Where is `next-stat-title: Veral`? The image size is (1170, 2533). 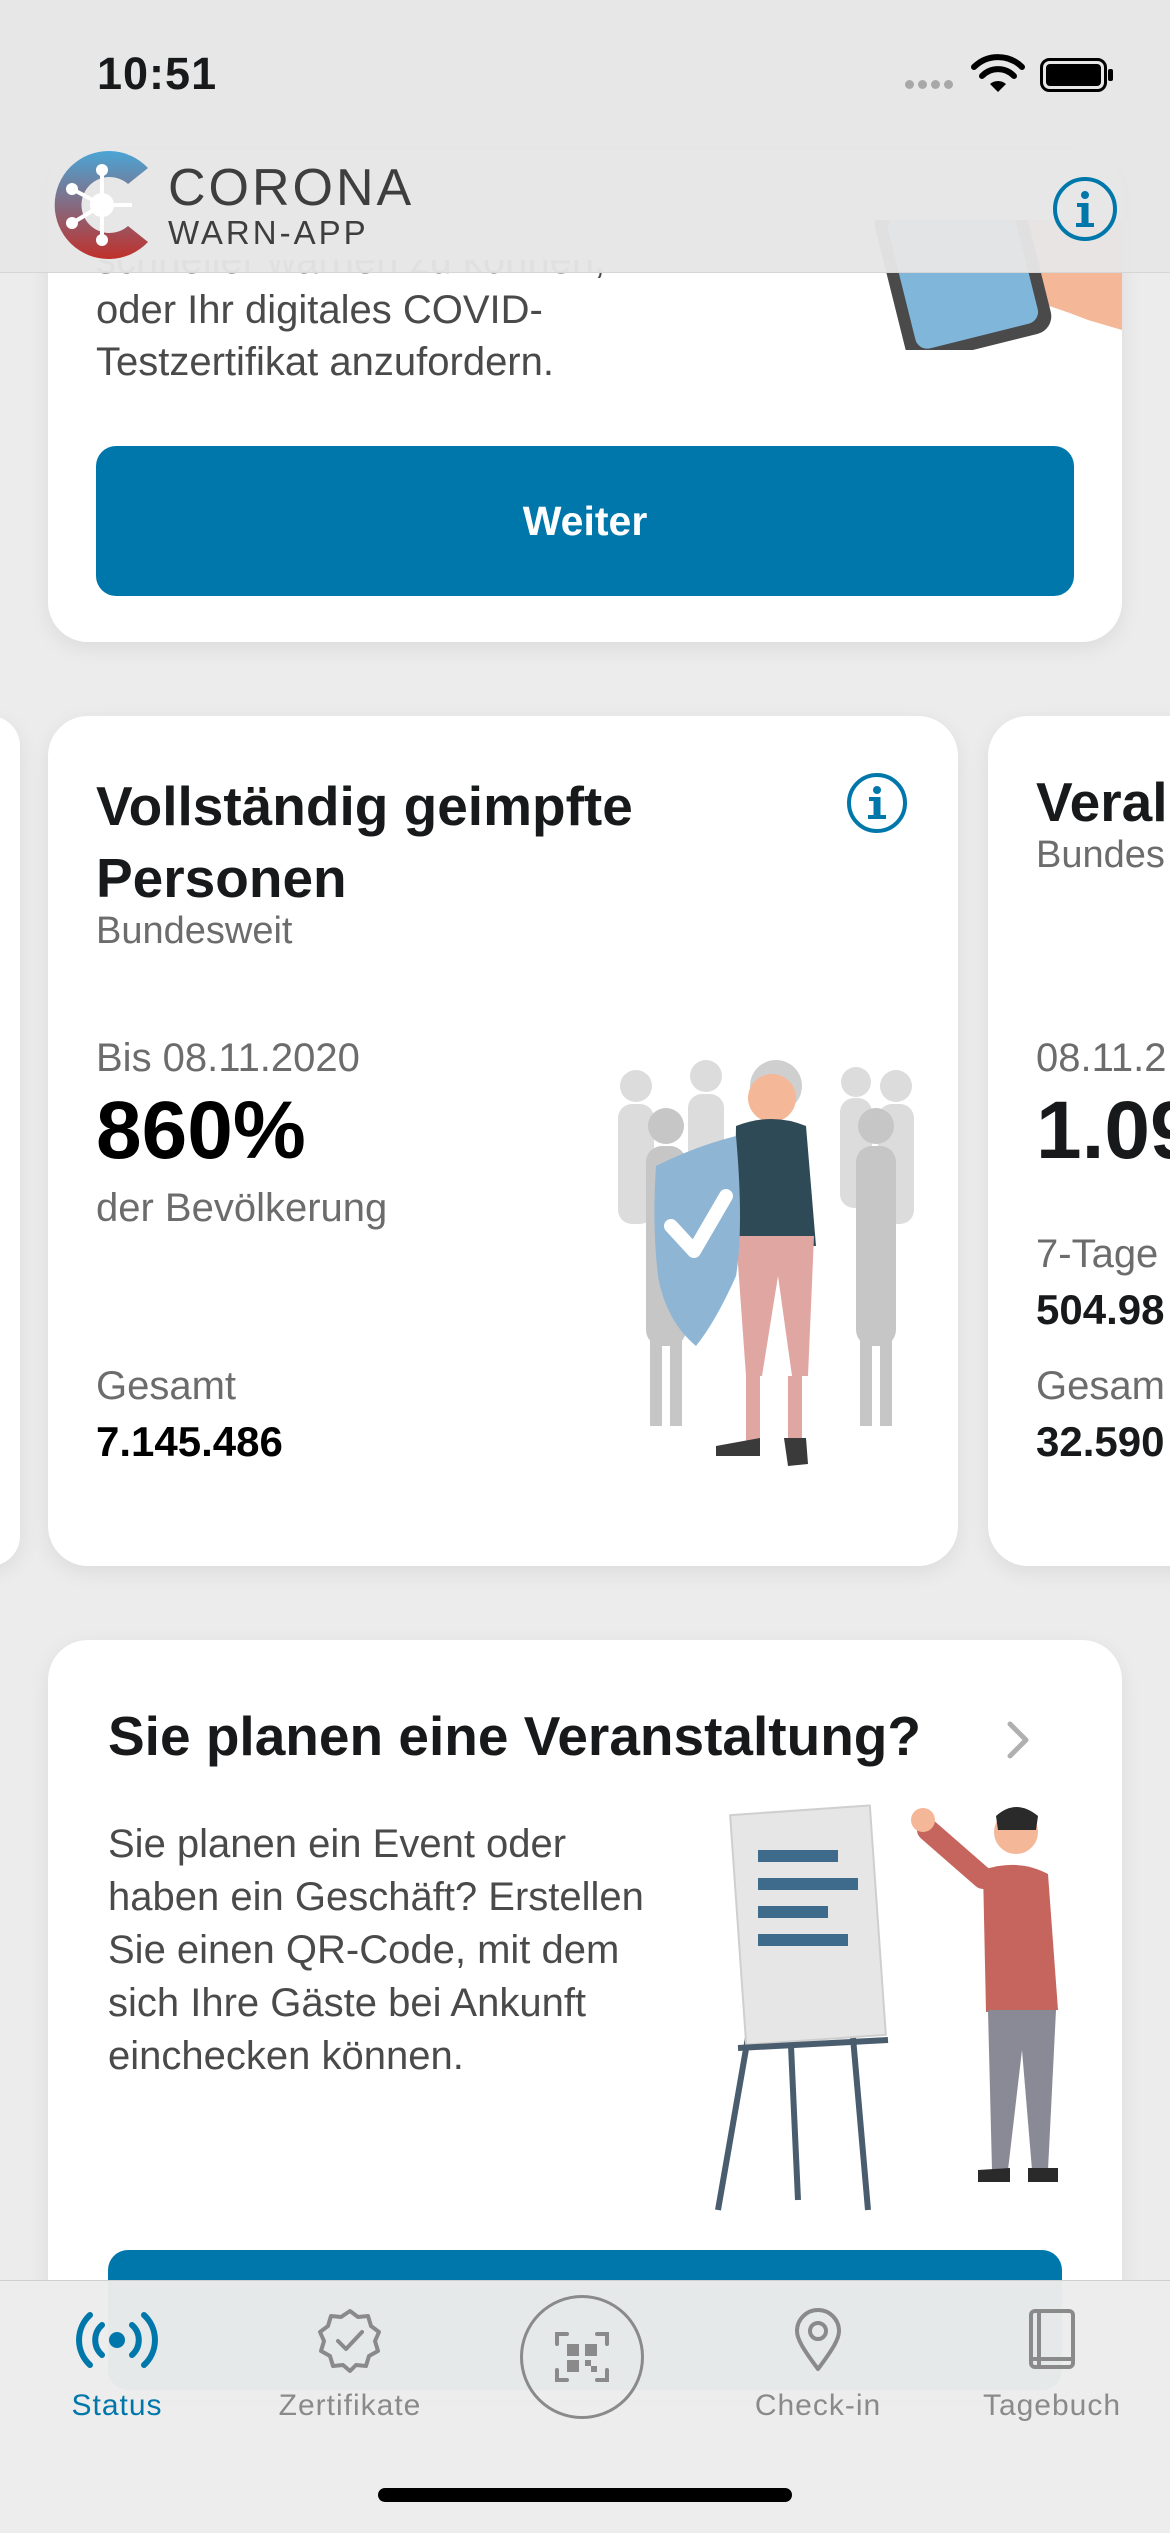 next-stat-title: Veral is located at coordinates (1102, 802).